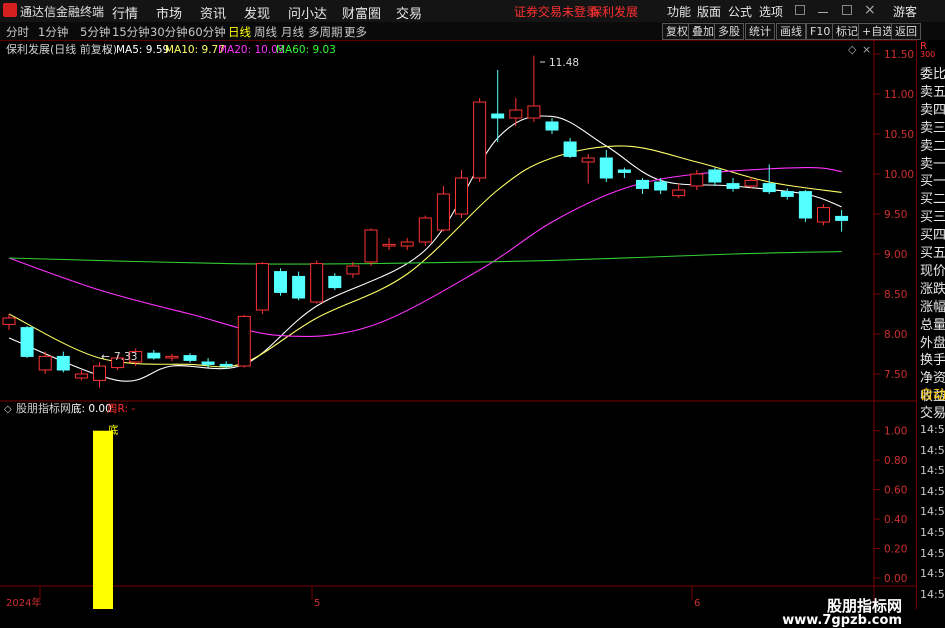  Describe the element at coordinates (895, 375) in the screenshot. I see `y-tick-label: 7.50` at that location.